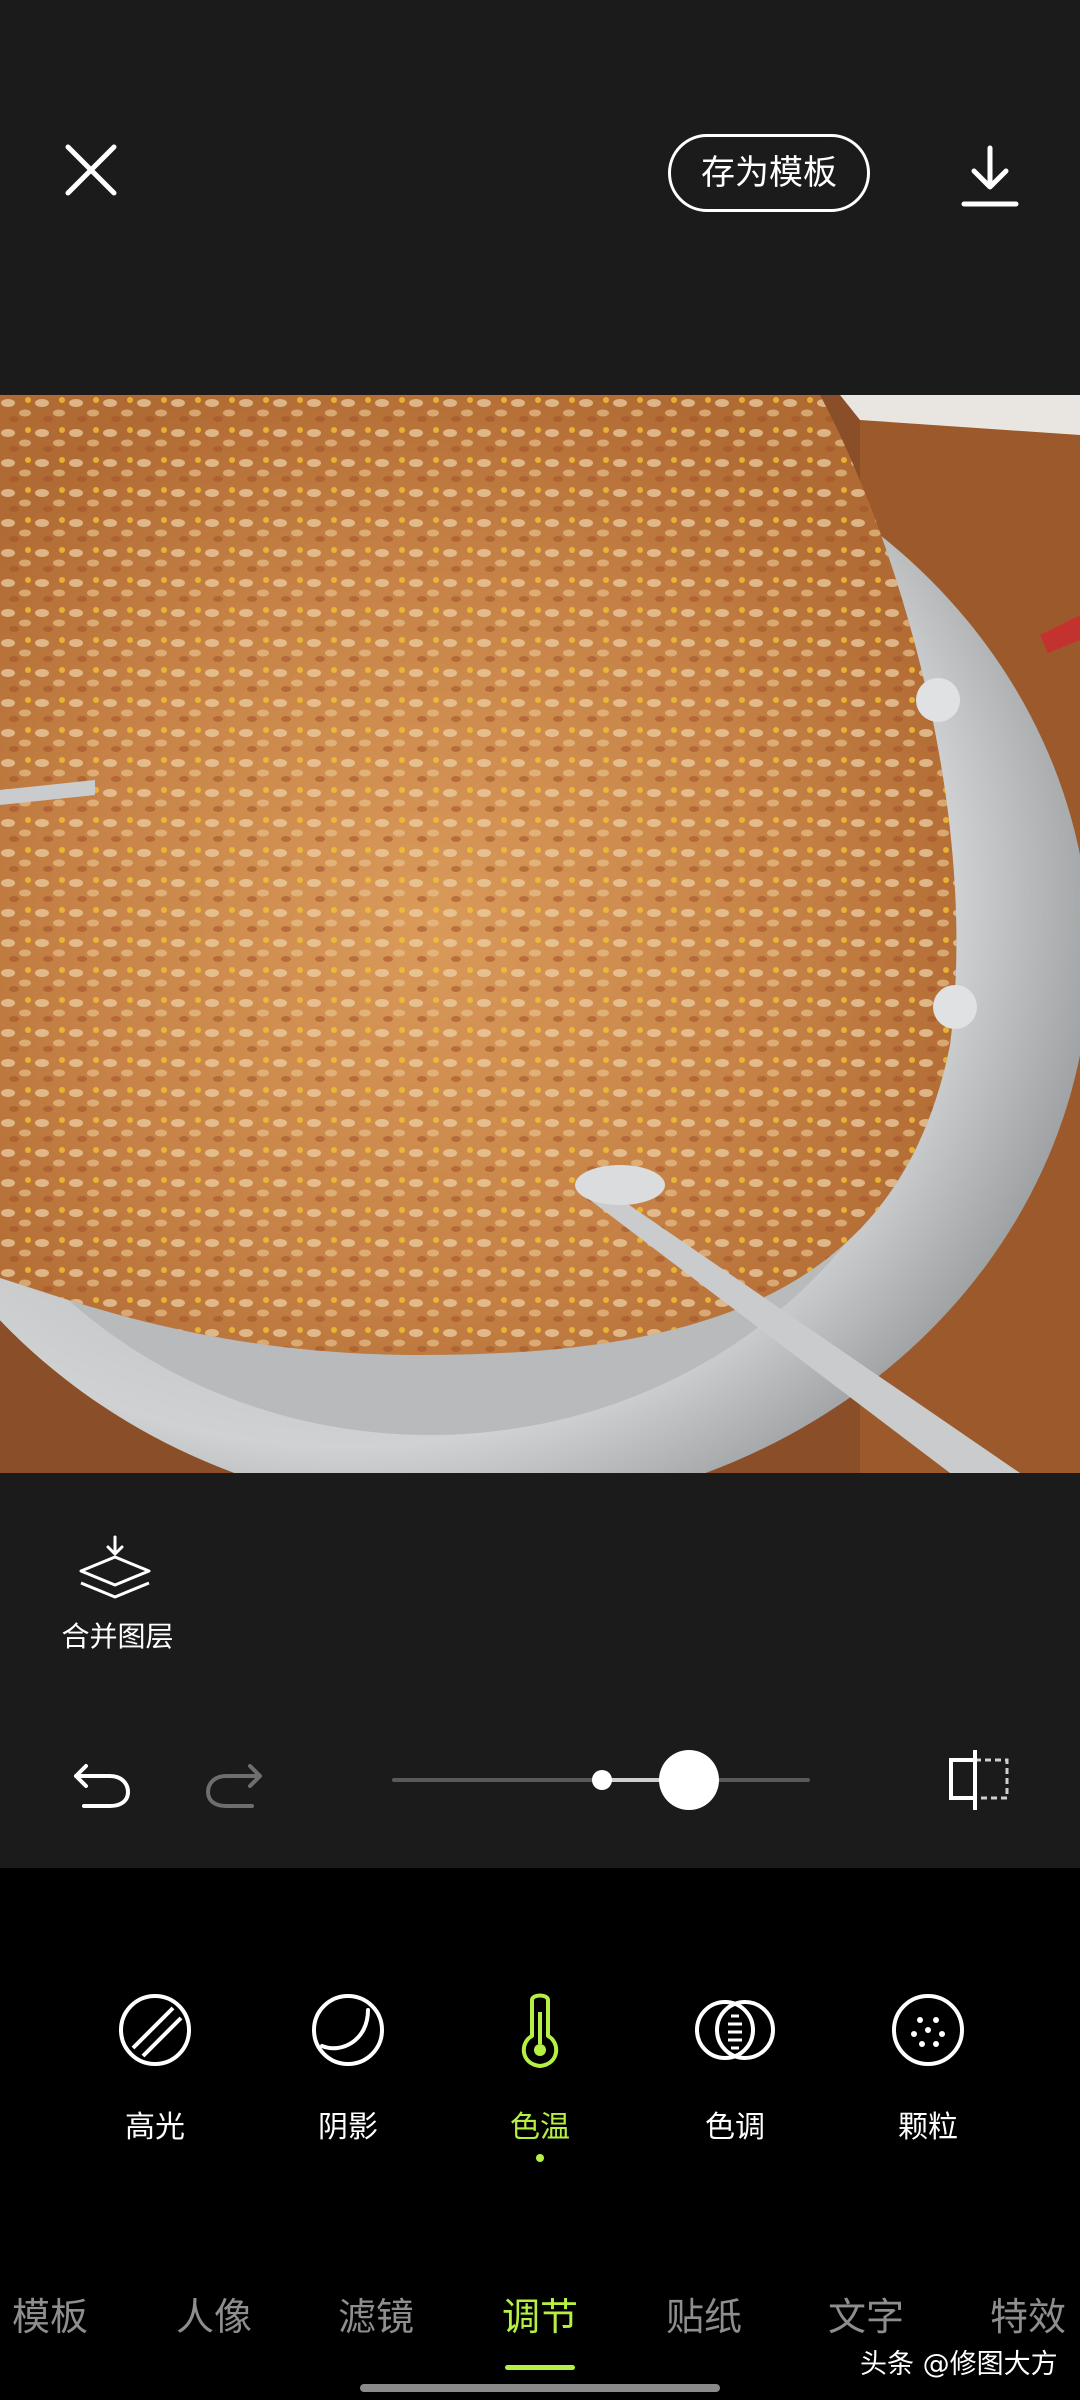  What do you see at coordinates (928, 2080) in the screenshot?
I see `tool-grain: 颗粒` at bounding box center [928, 2080].